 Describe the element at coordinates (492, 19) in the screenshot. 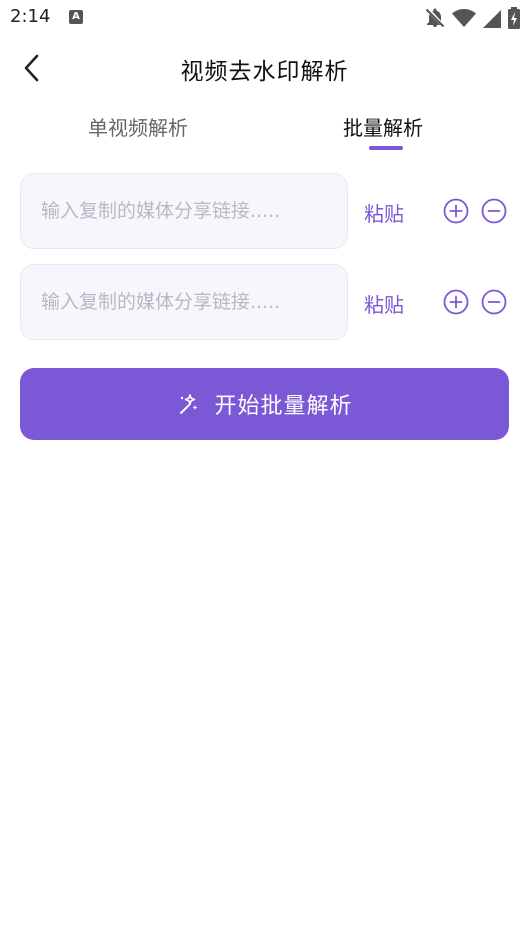

I see `signal-icon` at that location.